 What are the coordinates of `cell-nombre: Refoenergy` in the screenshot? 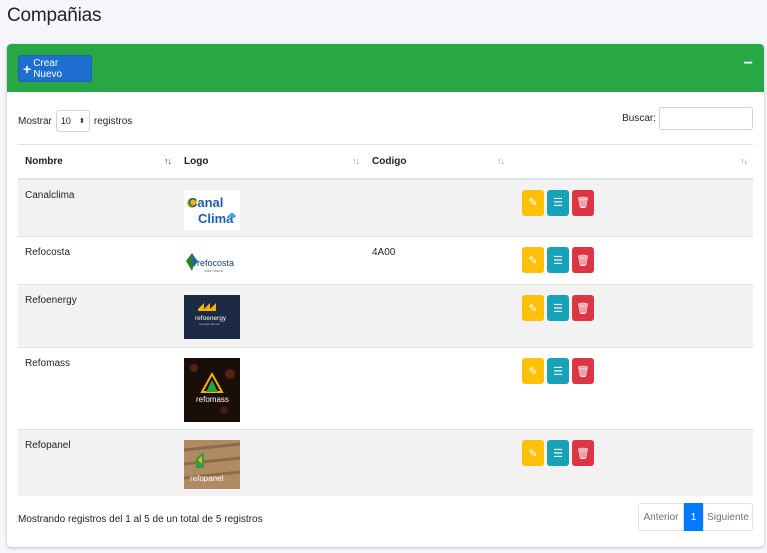 It's located at (97, 316).